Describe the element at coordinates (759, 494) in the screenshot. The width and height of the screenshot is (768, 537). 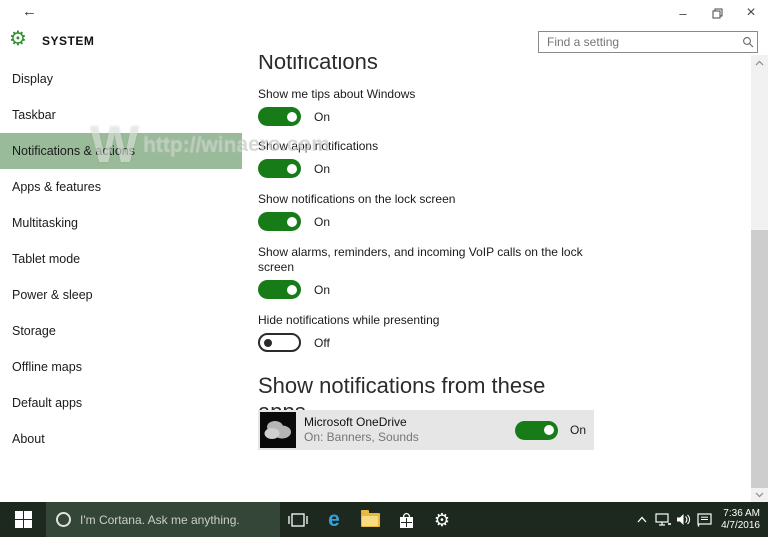
I see `scroll-down-icon` at that location.